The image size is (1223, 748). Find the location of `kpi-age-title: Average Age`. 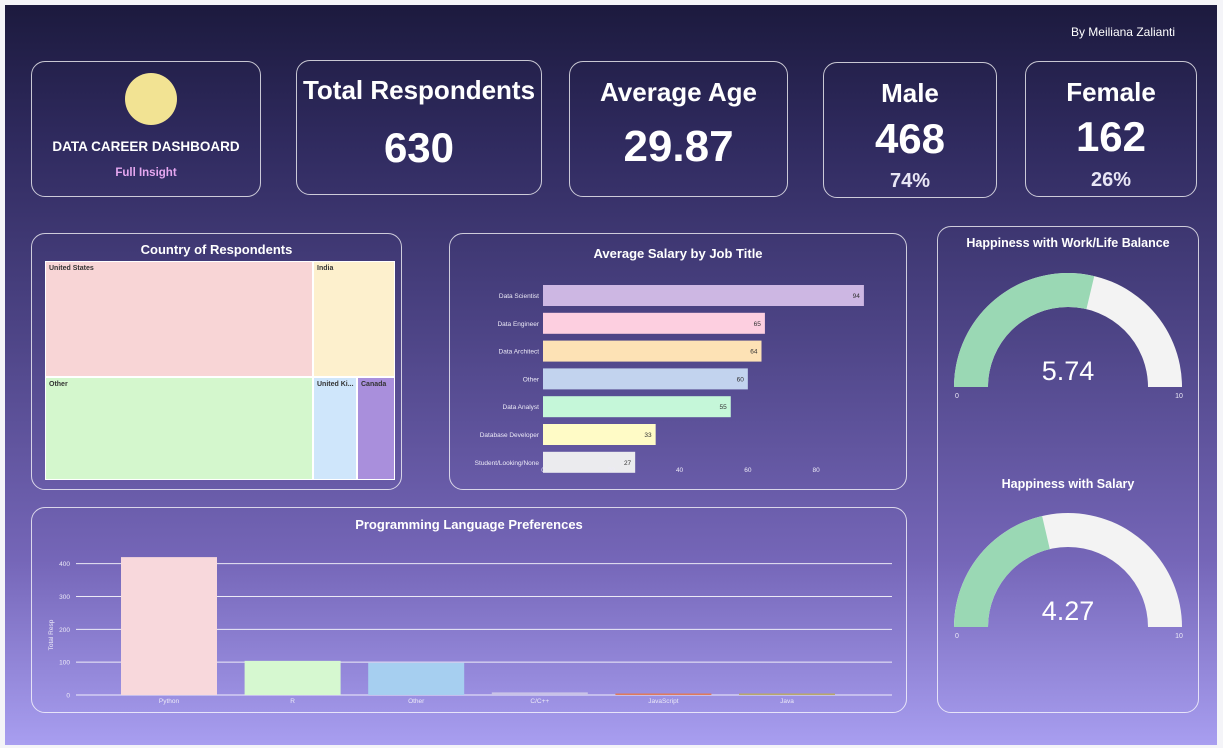

kpi-age-title: Average Age is located at coordinates (678, 92).